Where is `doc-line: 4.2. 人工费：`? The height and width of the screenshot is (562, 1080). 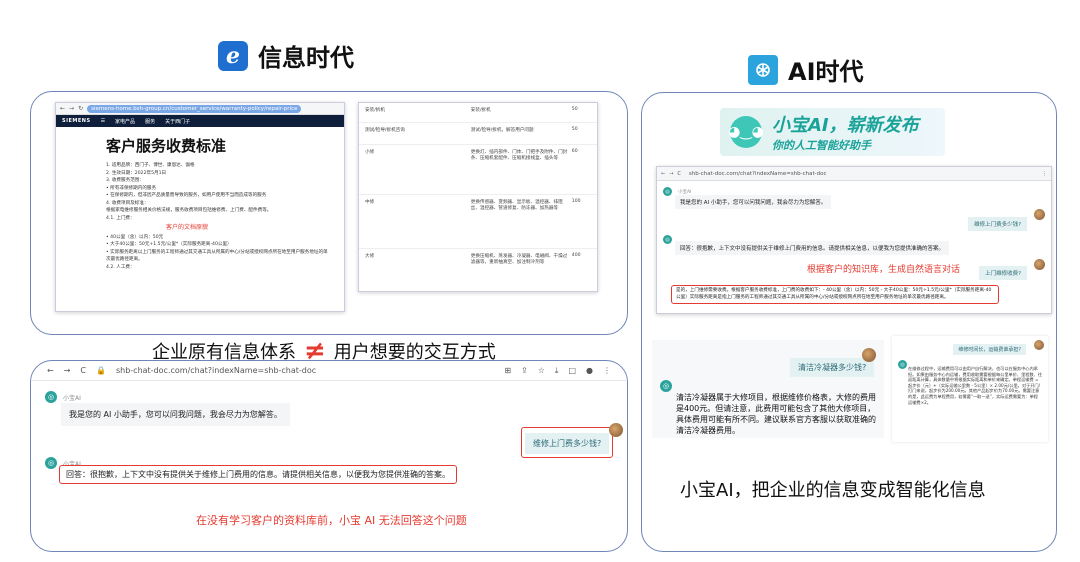 doc-line: 4.2. 人工费： is located at coordinates (120, 267).